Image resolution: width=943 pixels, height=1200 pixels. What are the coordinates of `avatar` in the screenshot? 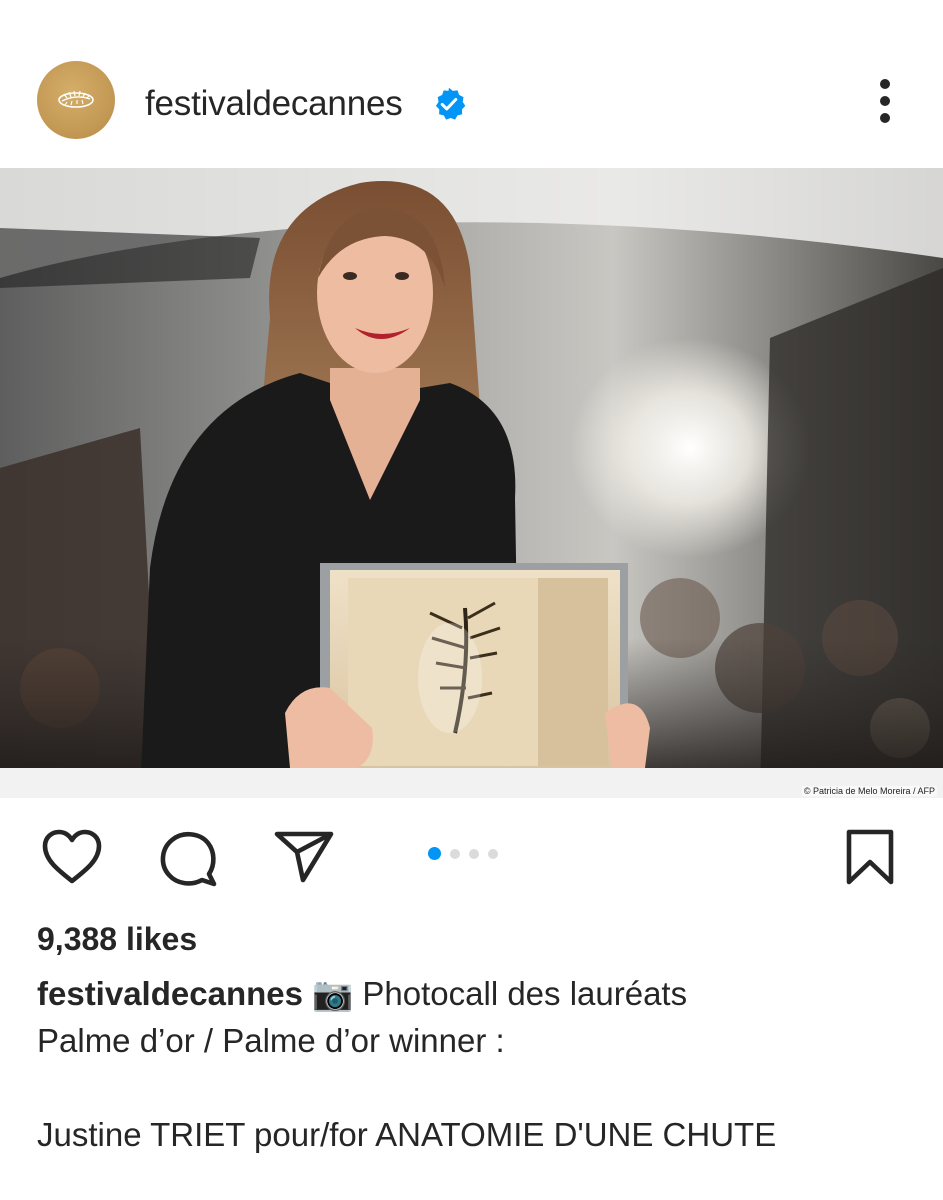 It's located at (76, 100).